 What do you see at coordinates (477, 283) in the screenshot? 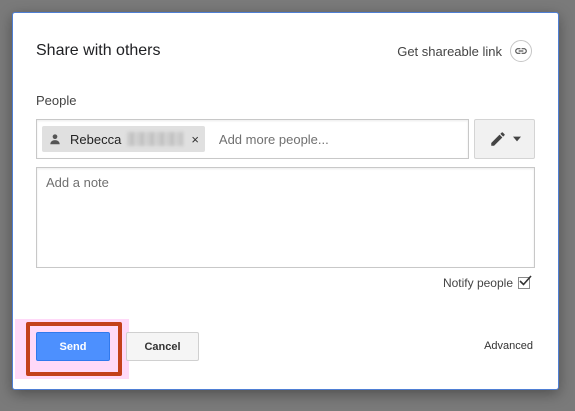
I see `notify-label: Notify people` at bounding box center [477, 283].